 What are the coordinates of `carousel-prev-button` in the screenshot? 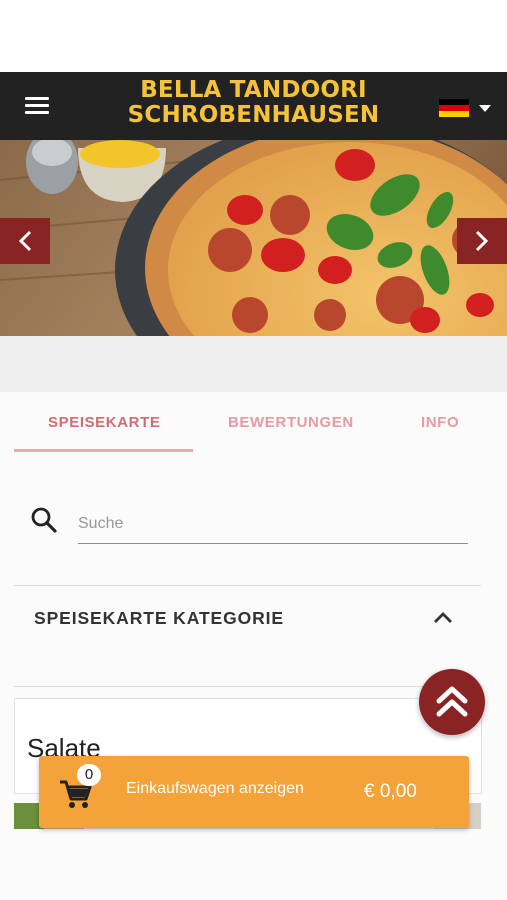 It's located at (25, 241).